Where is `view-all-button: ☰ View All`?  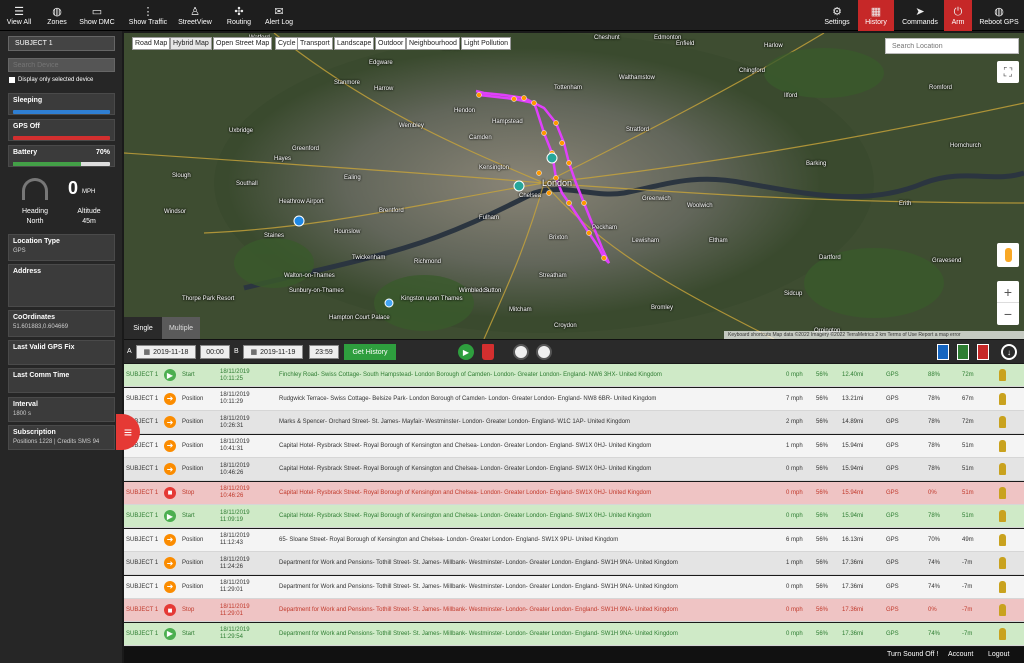 view-all-button: ☰ View All is located at coordinates (19, 15).